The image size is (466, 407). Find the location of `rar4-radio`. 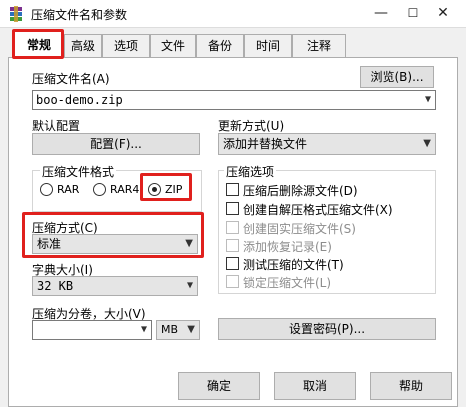

rar4-radio is located at coordinates (99, 189).